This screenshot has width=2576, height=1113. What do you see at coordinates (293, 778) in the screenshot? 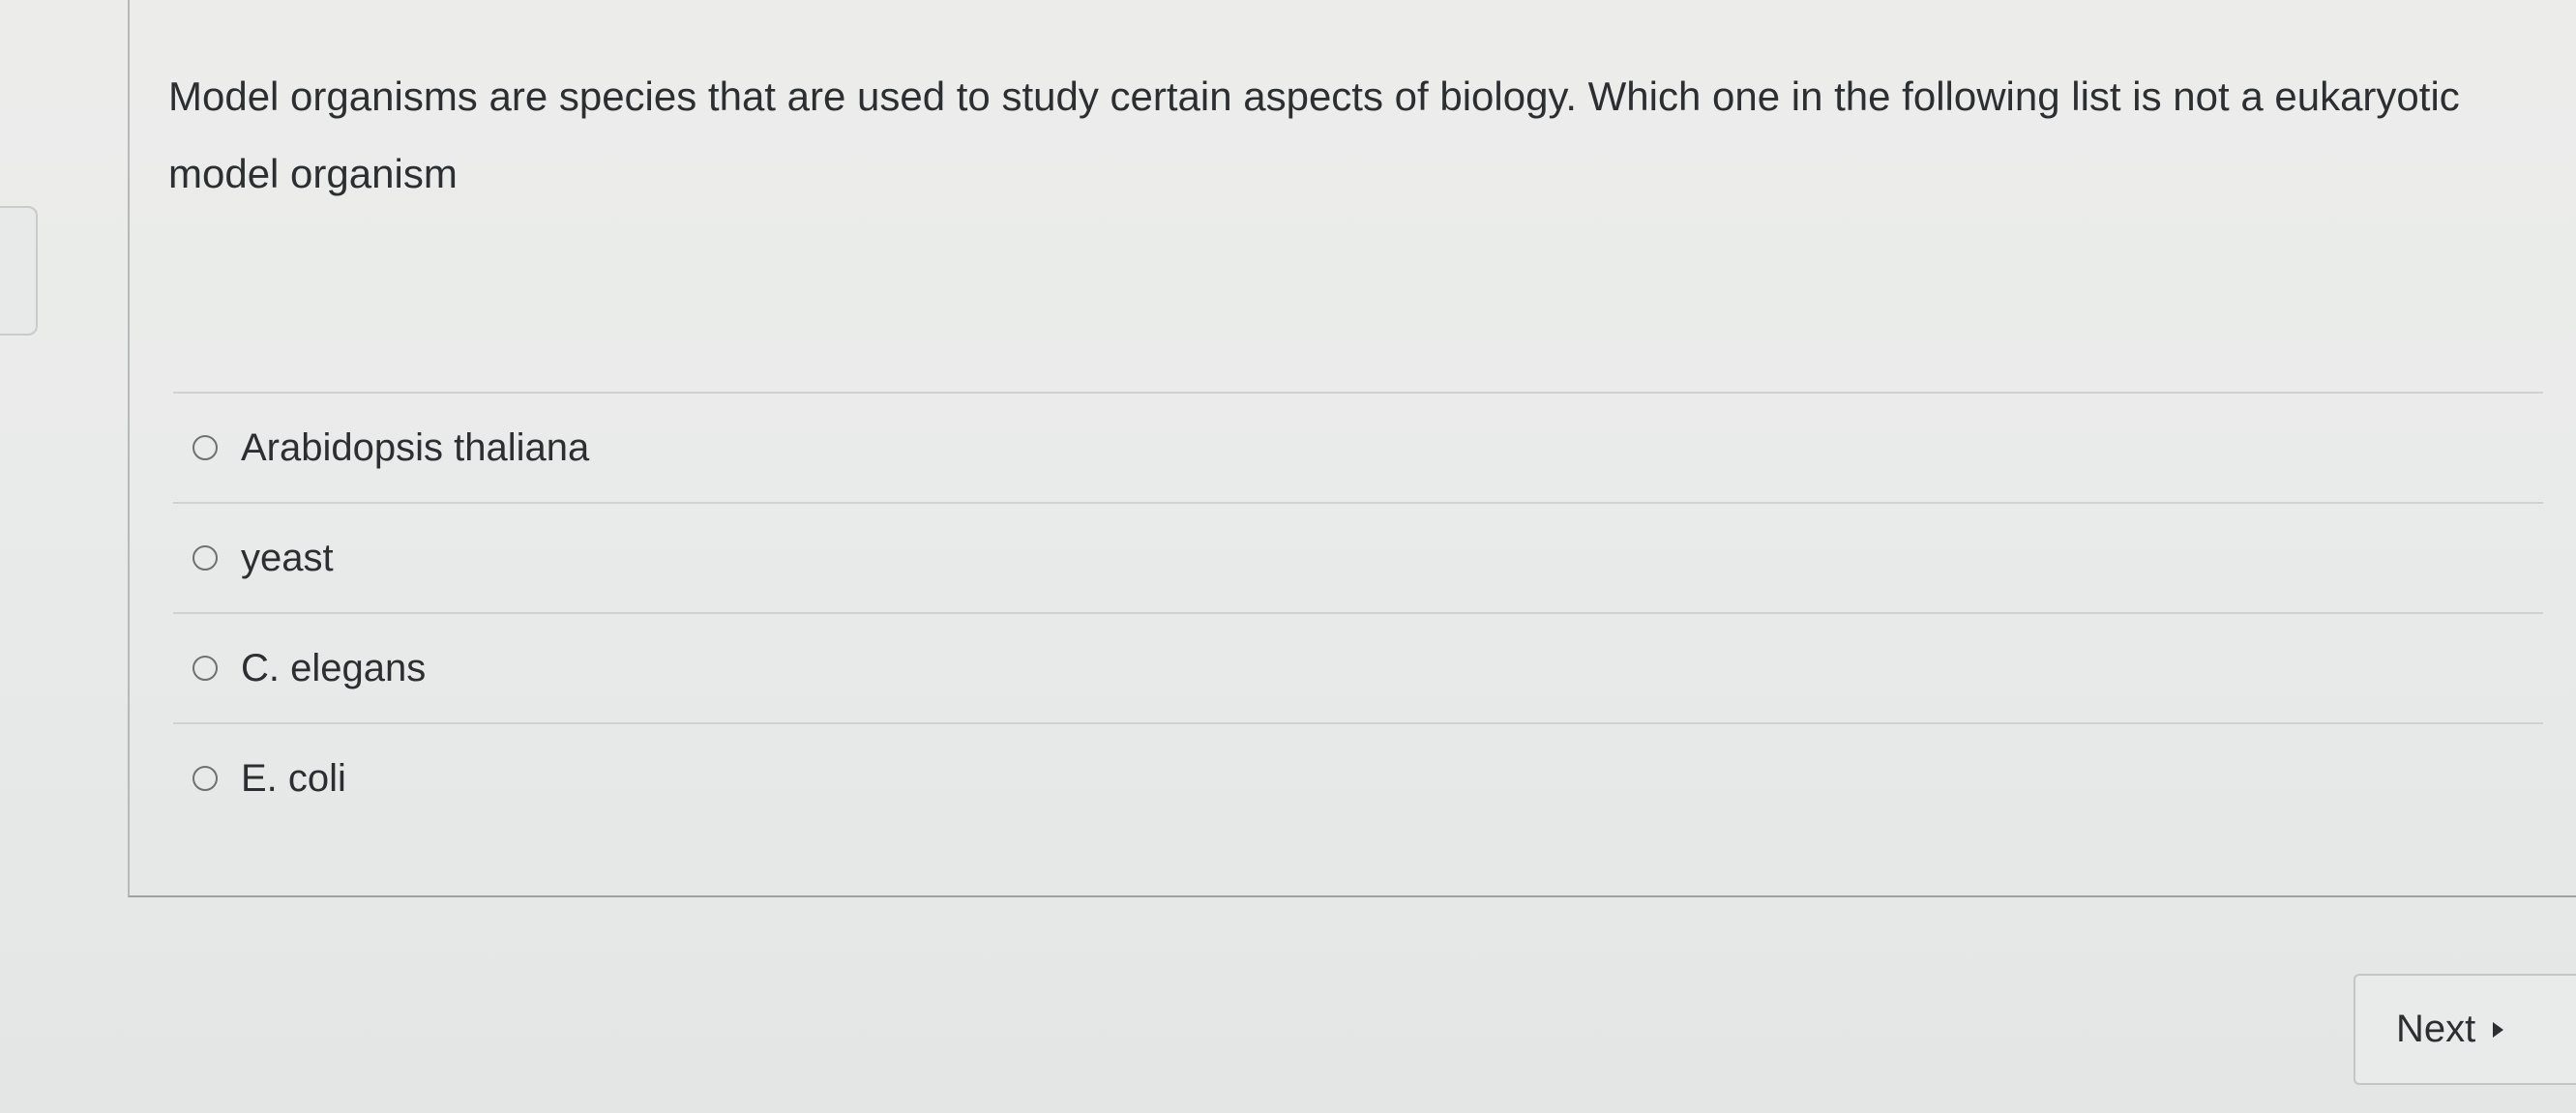
I see `answer-label: E. coli` at bounding box center [293, 778].